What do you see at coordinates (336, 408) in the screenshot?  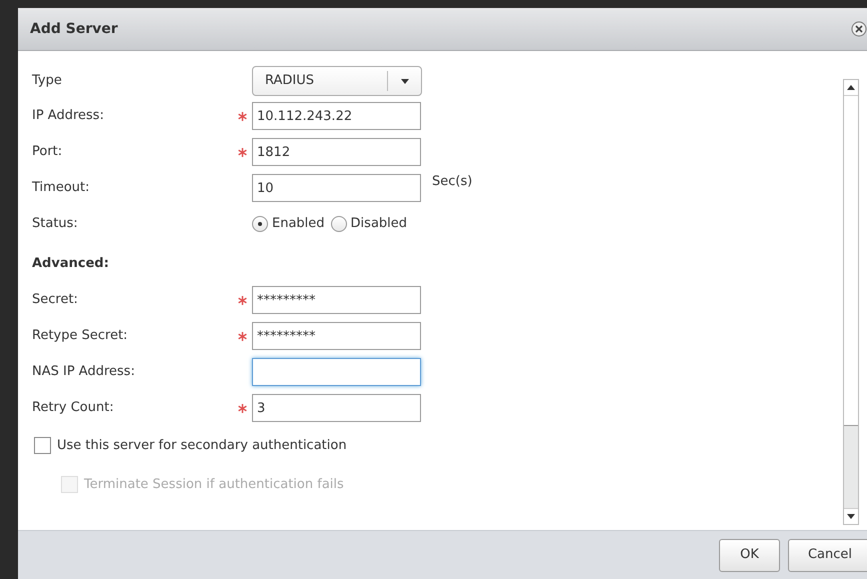 I see `text-field: 3` at bounding box center [336, 408].